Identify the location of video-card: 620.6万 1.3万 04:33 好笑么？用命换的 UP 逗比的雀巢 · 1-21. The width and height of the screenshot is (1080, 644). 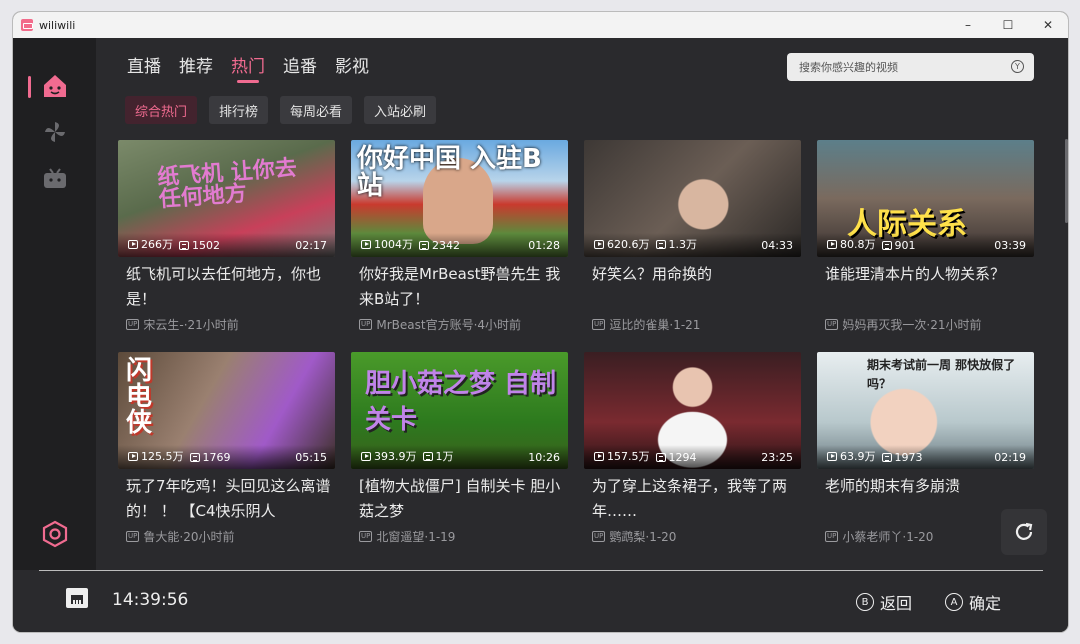
(692, 240).